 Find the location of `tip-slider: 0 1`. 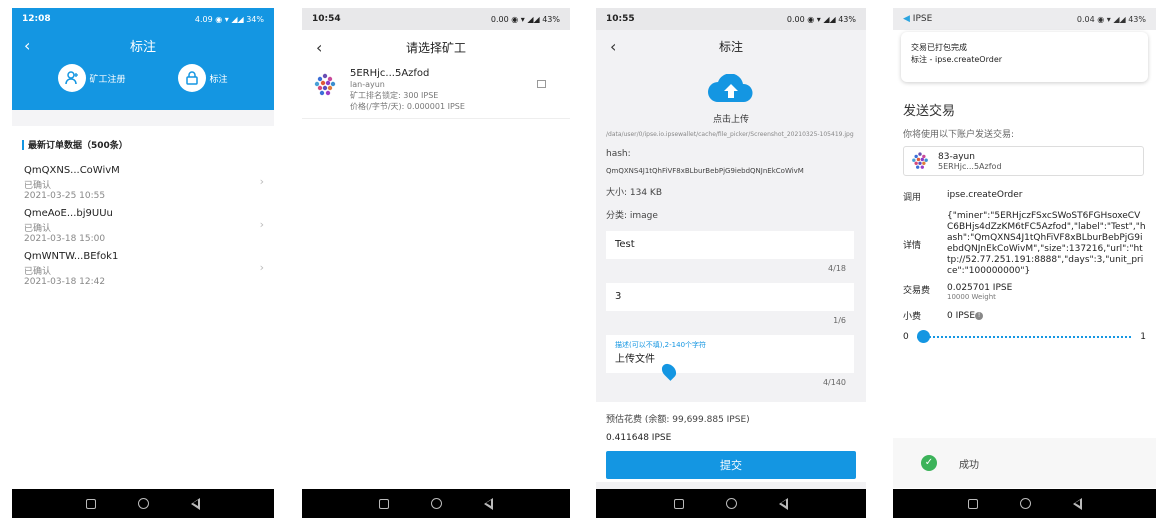

tip-slider: 0 1 is located at coordinates (1024, 332).